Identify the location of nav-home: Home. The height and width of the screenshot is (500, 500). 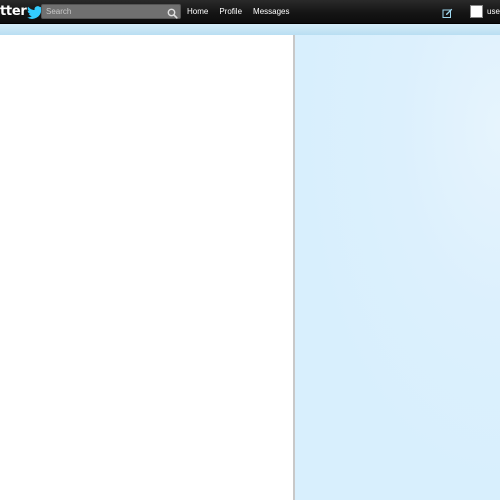
(197, 11).